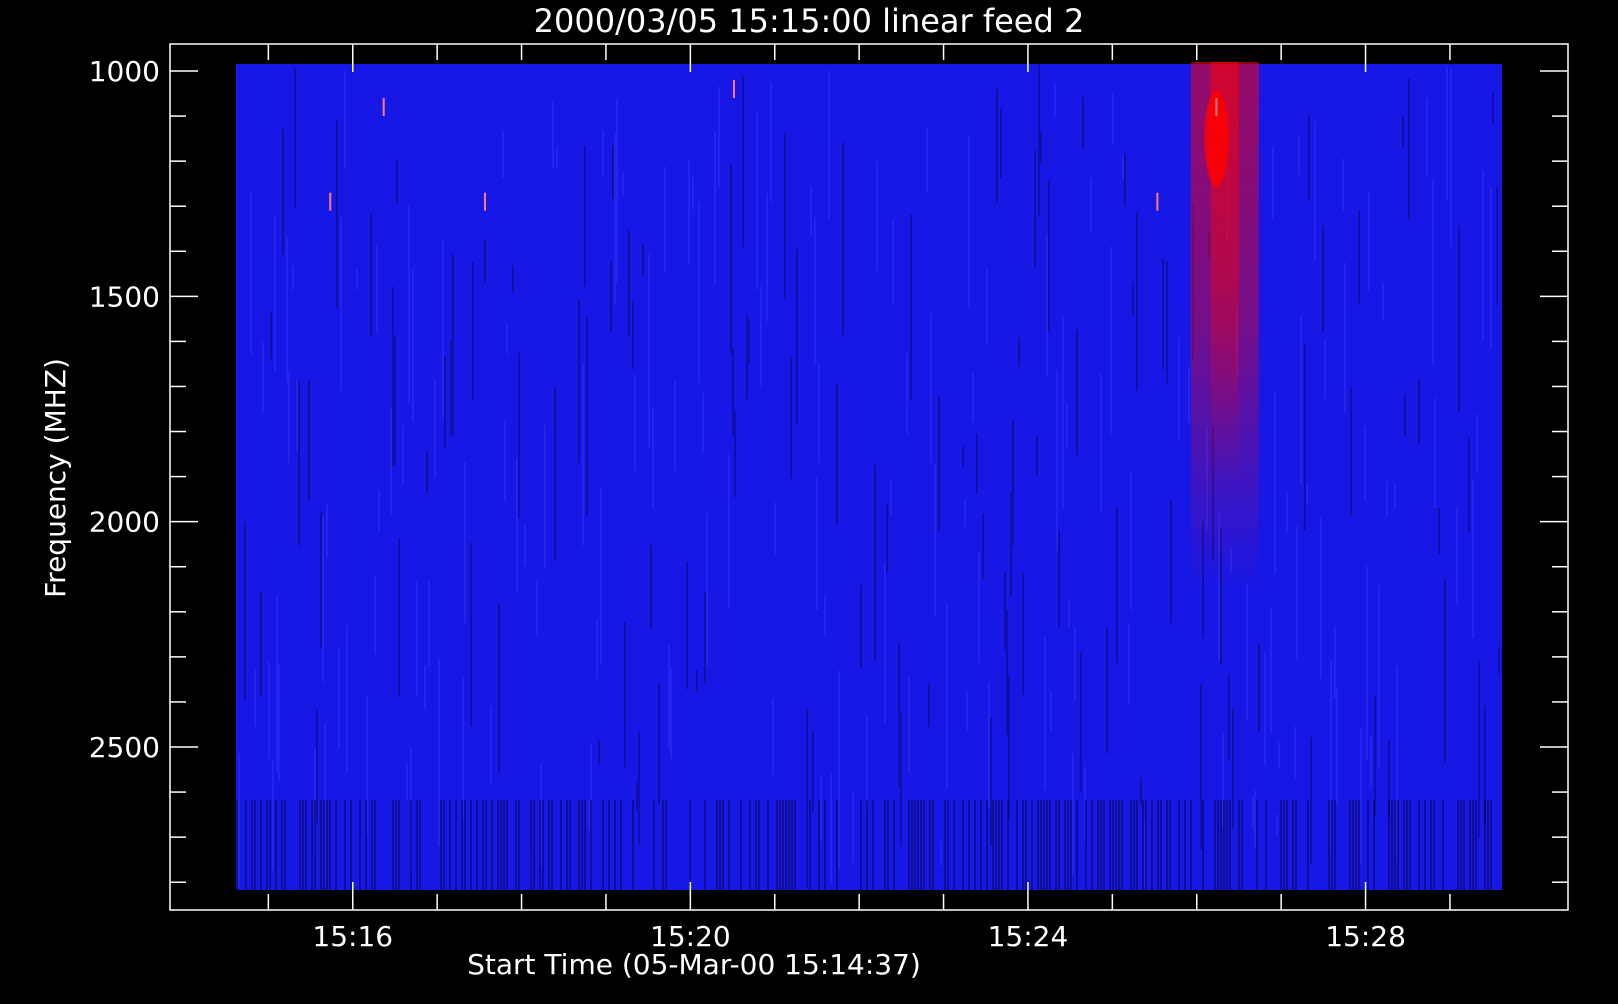  I want to click on y-tick-label: 1000, so click(124, 71).